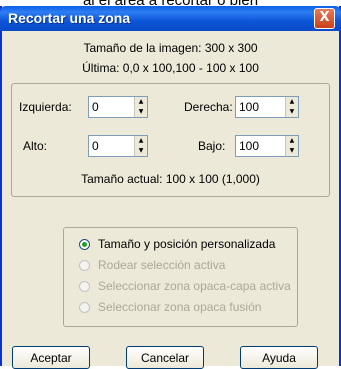  Describe the element at coordinates (292, 102) in the screenshot. I see `right-spin-up-icon: ▲` at that location.